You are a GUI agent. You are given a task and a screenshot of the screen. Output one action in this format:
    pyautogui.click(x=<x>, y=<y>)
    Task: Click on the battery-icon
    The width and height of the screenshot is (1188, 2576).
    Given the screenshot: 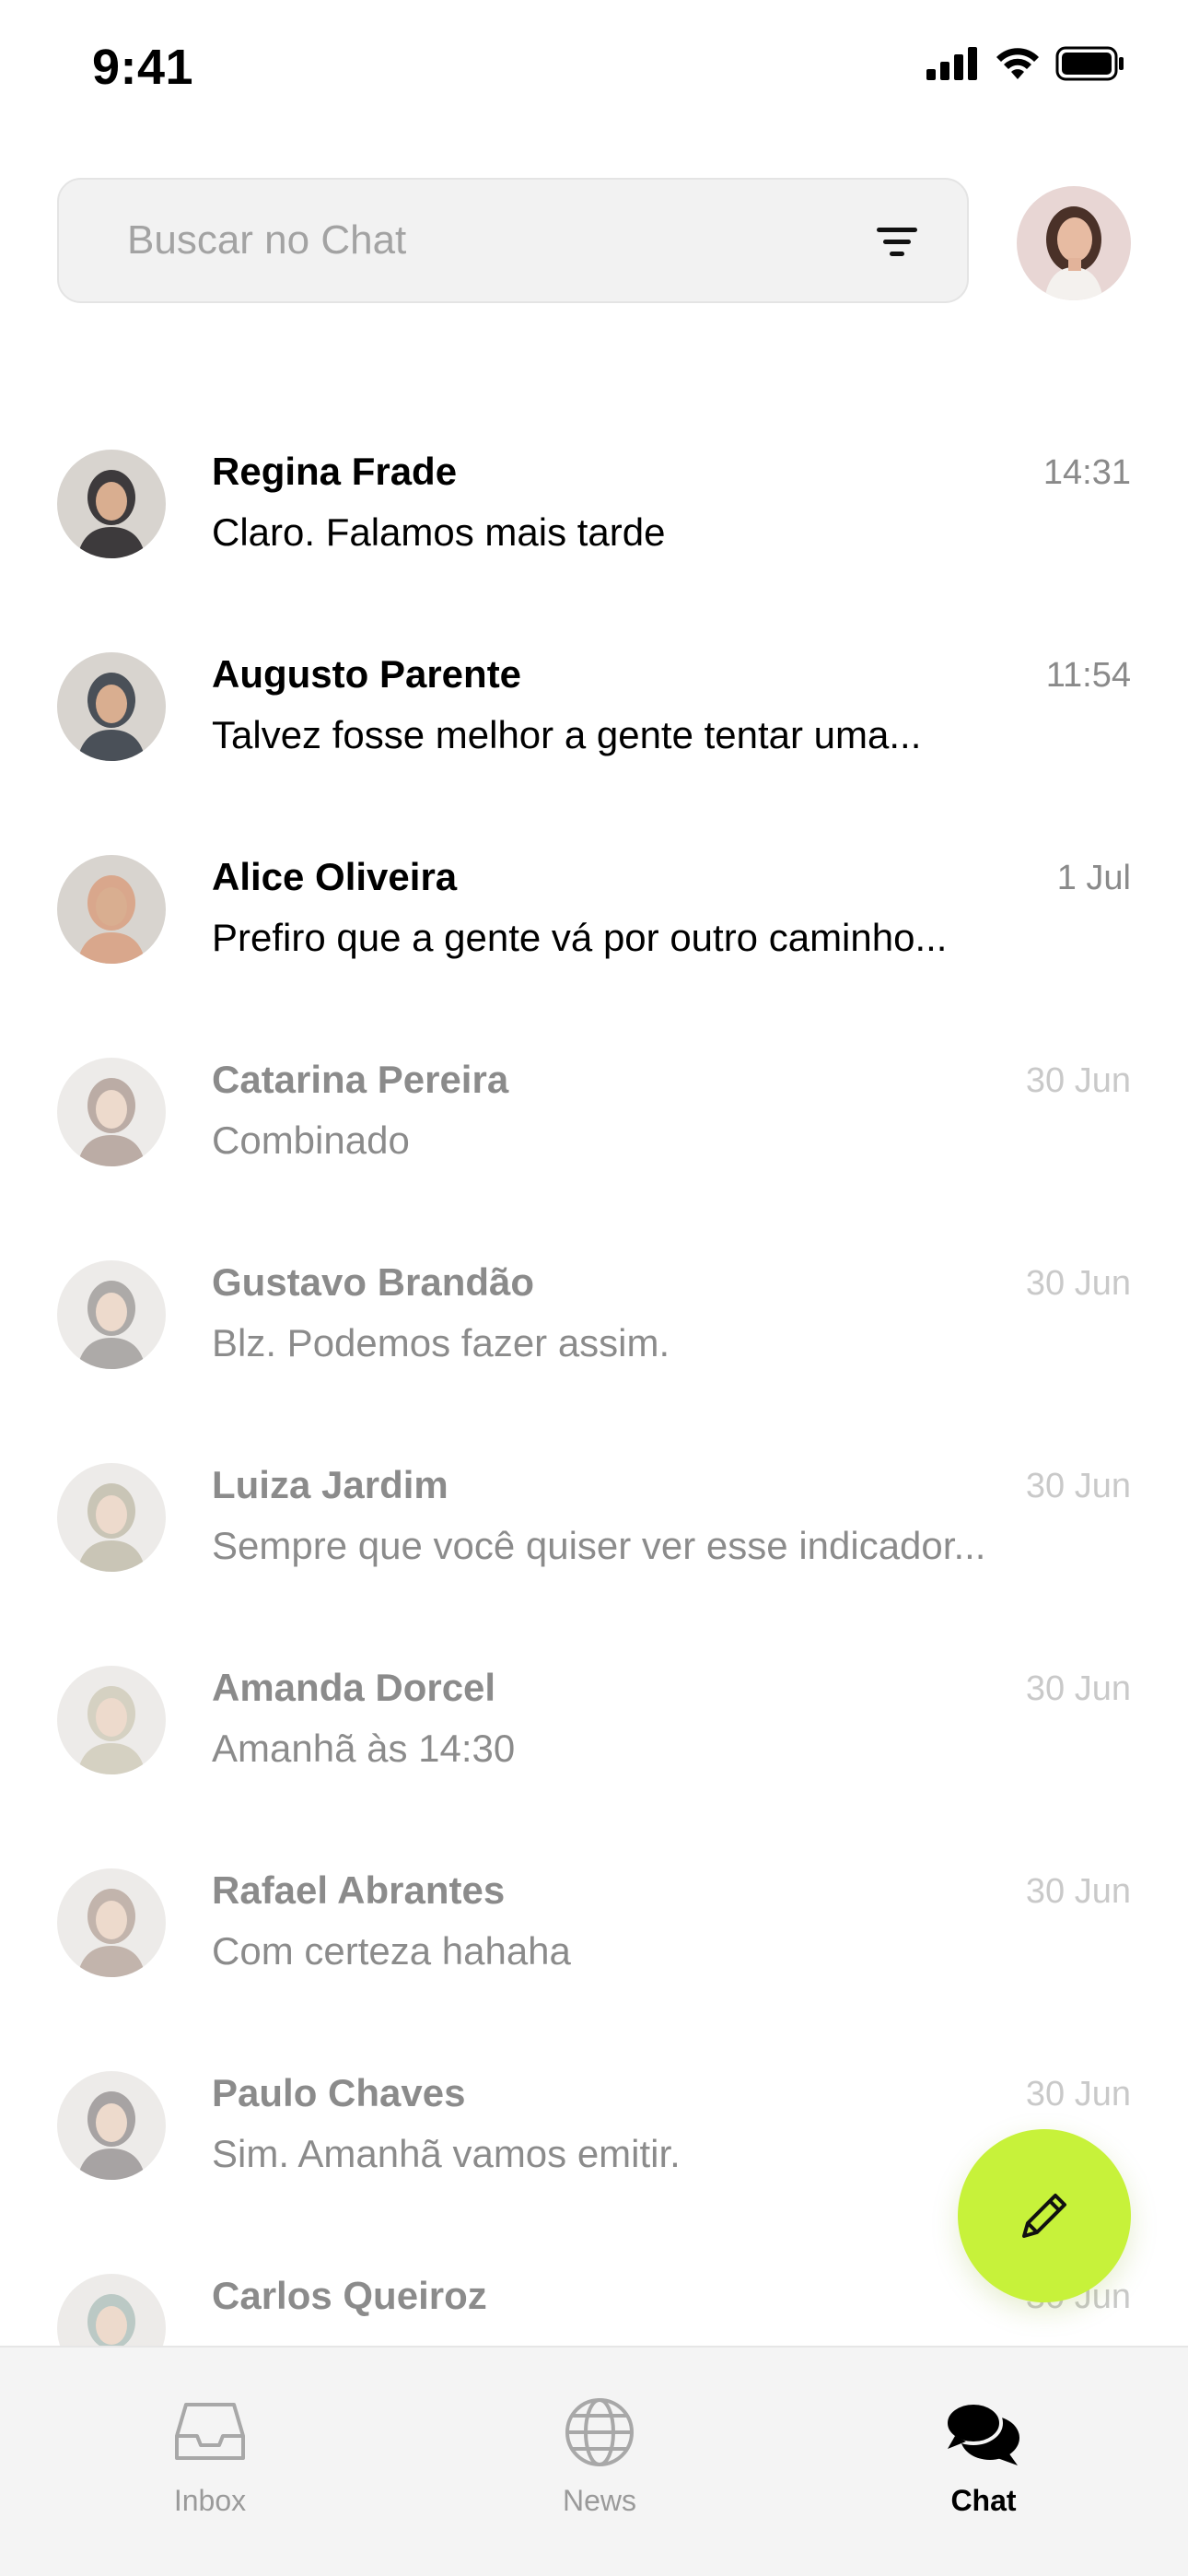 What is the action you would take?
    pyautogui.click(x=1089, y=63)
    